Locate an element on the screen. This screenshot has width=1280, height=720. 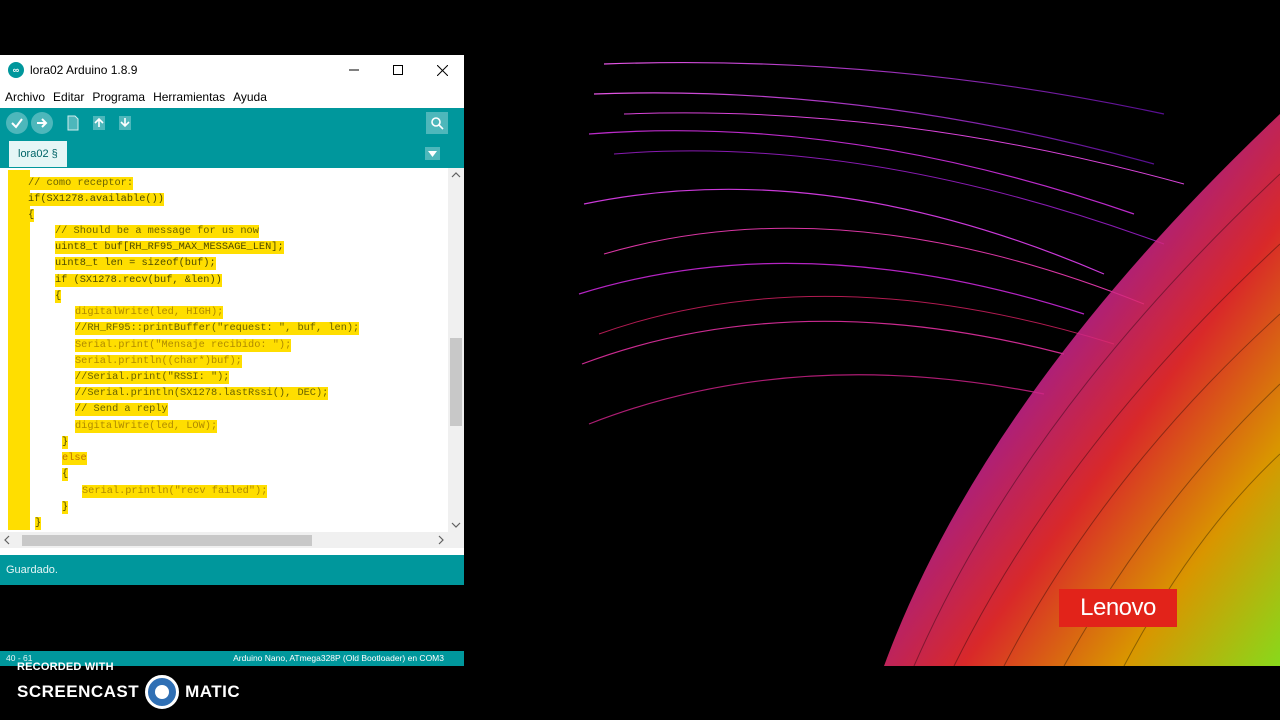
scroll-right-icon is located at coordinates (441, 540).